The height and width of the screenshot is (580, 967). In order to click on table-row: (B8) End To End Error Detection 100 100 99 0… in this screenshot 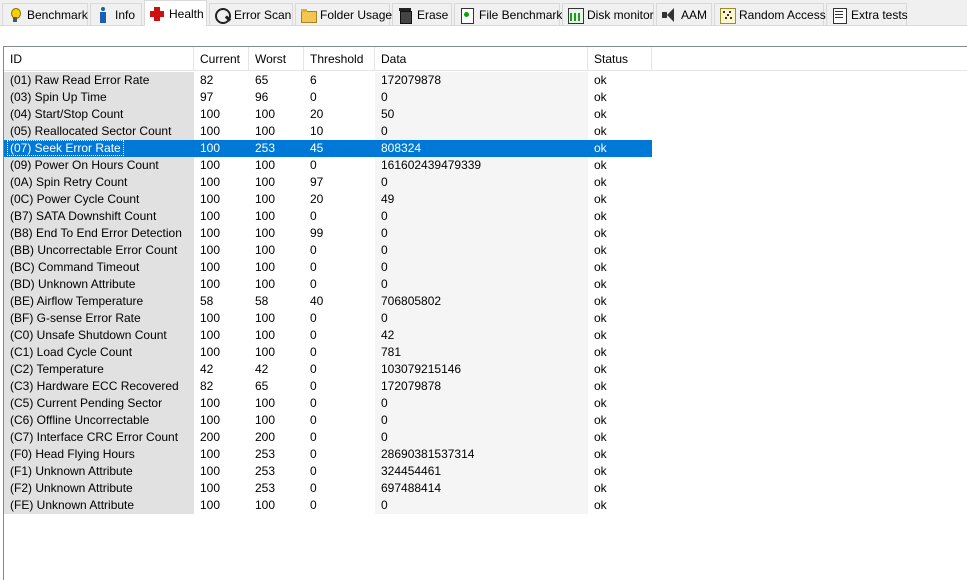, I will do `click(329, 233)`.